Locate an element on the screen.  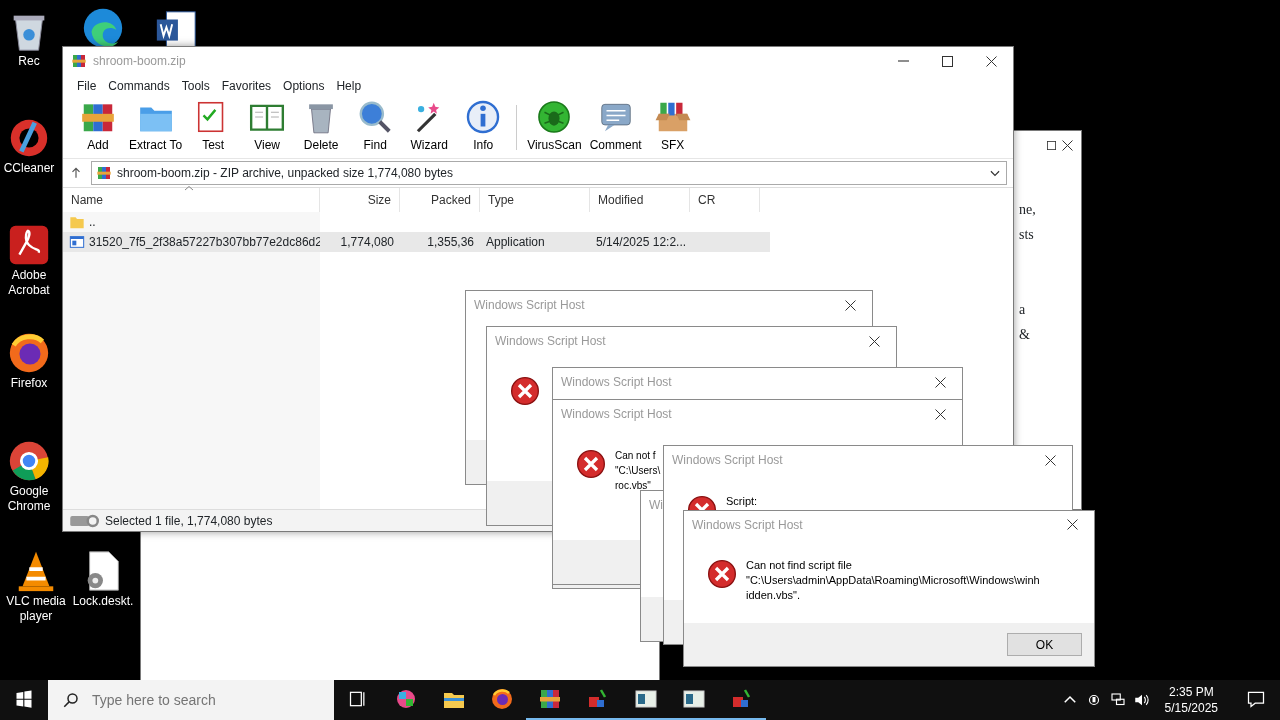
table-cell-text: 1,355,36 is located at coordinates (450, 242).